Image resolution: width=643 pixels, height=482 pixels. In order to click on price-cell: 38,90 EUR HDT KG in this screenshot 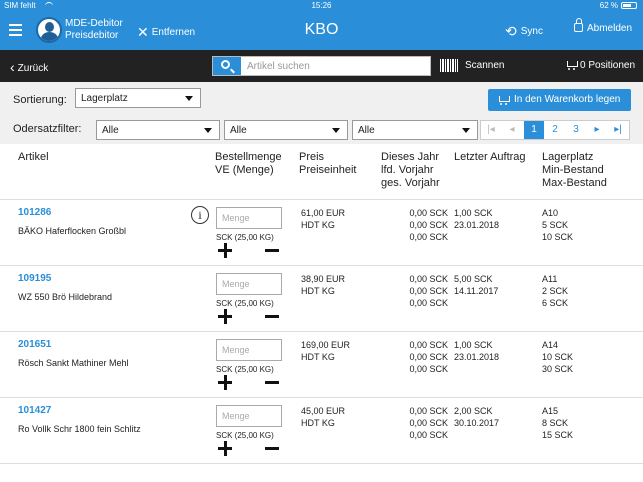, I will do `click(323, 285)`.